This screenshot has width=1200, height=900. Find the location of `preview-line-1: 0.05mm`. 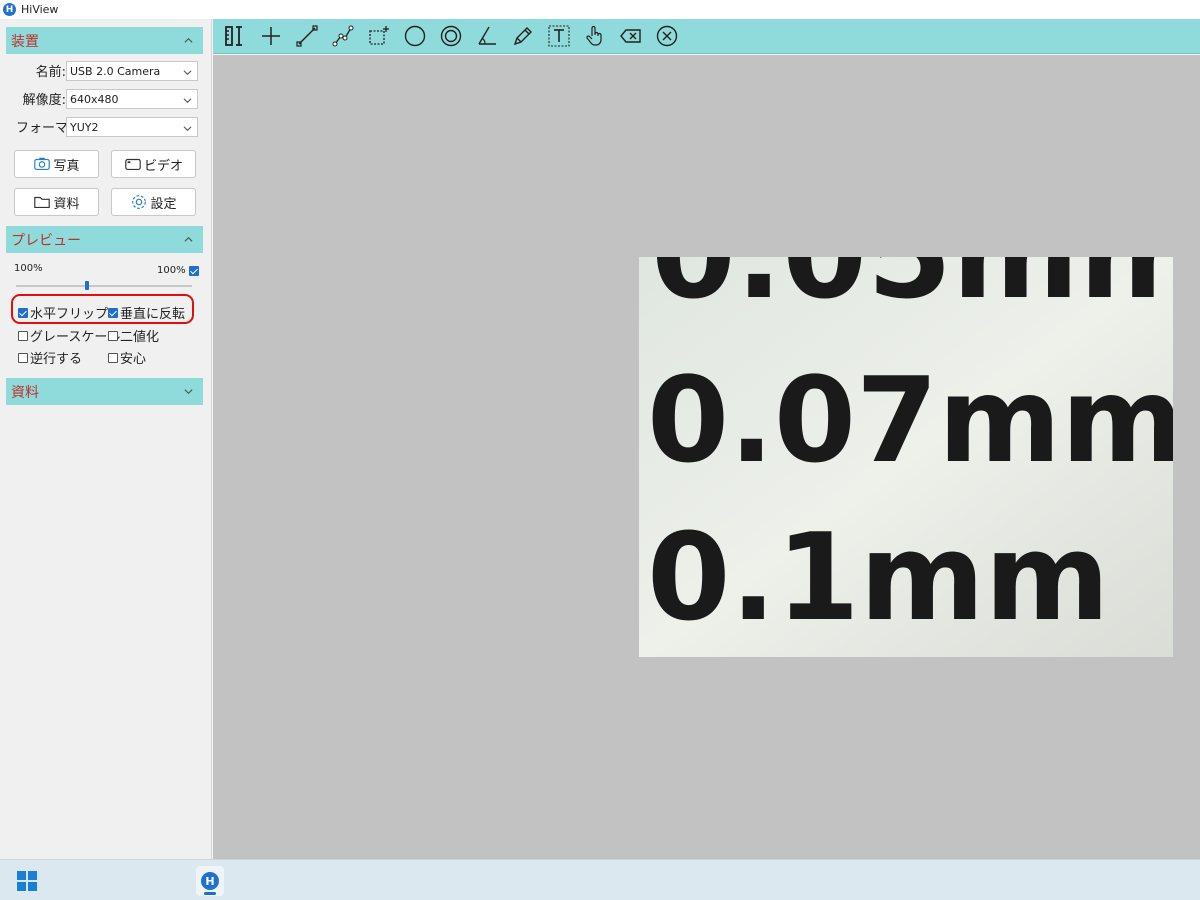

preview-line-1: 0.05mm is located at coordinates (912, 291).